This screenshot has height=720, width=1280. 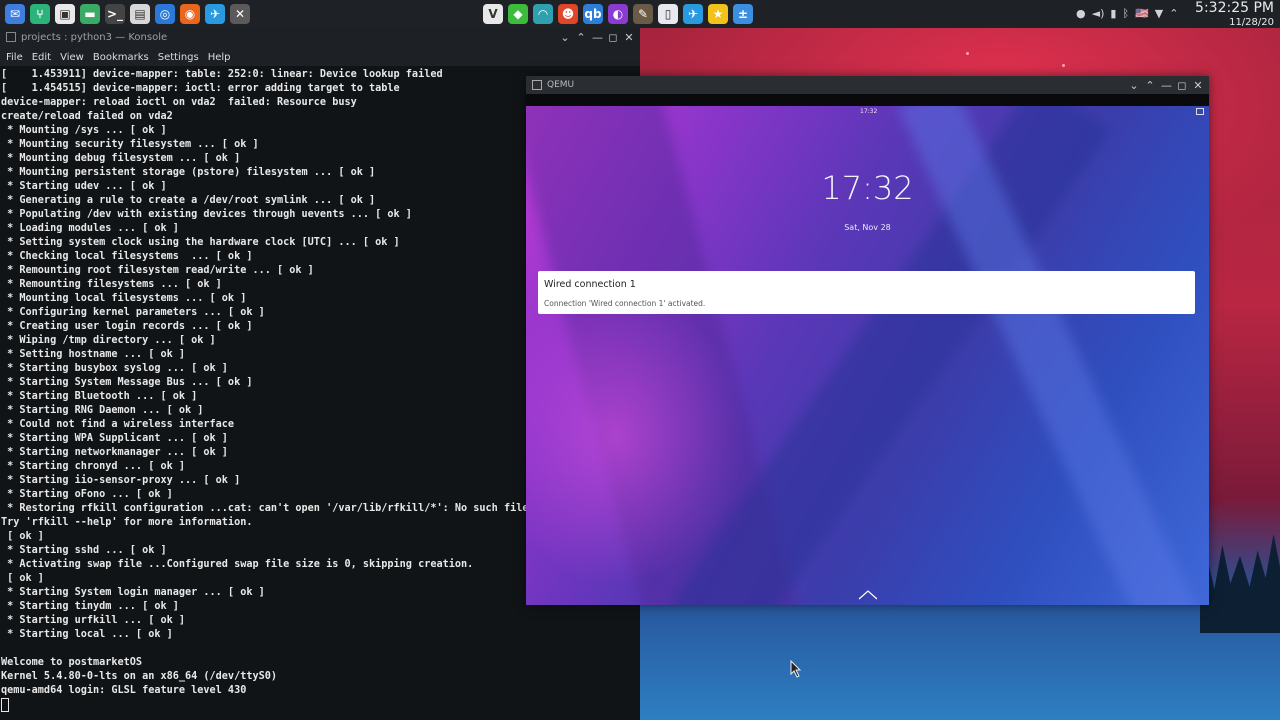 I want to click on battery-icon: ▮, so click(x=1113, y=14).